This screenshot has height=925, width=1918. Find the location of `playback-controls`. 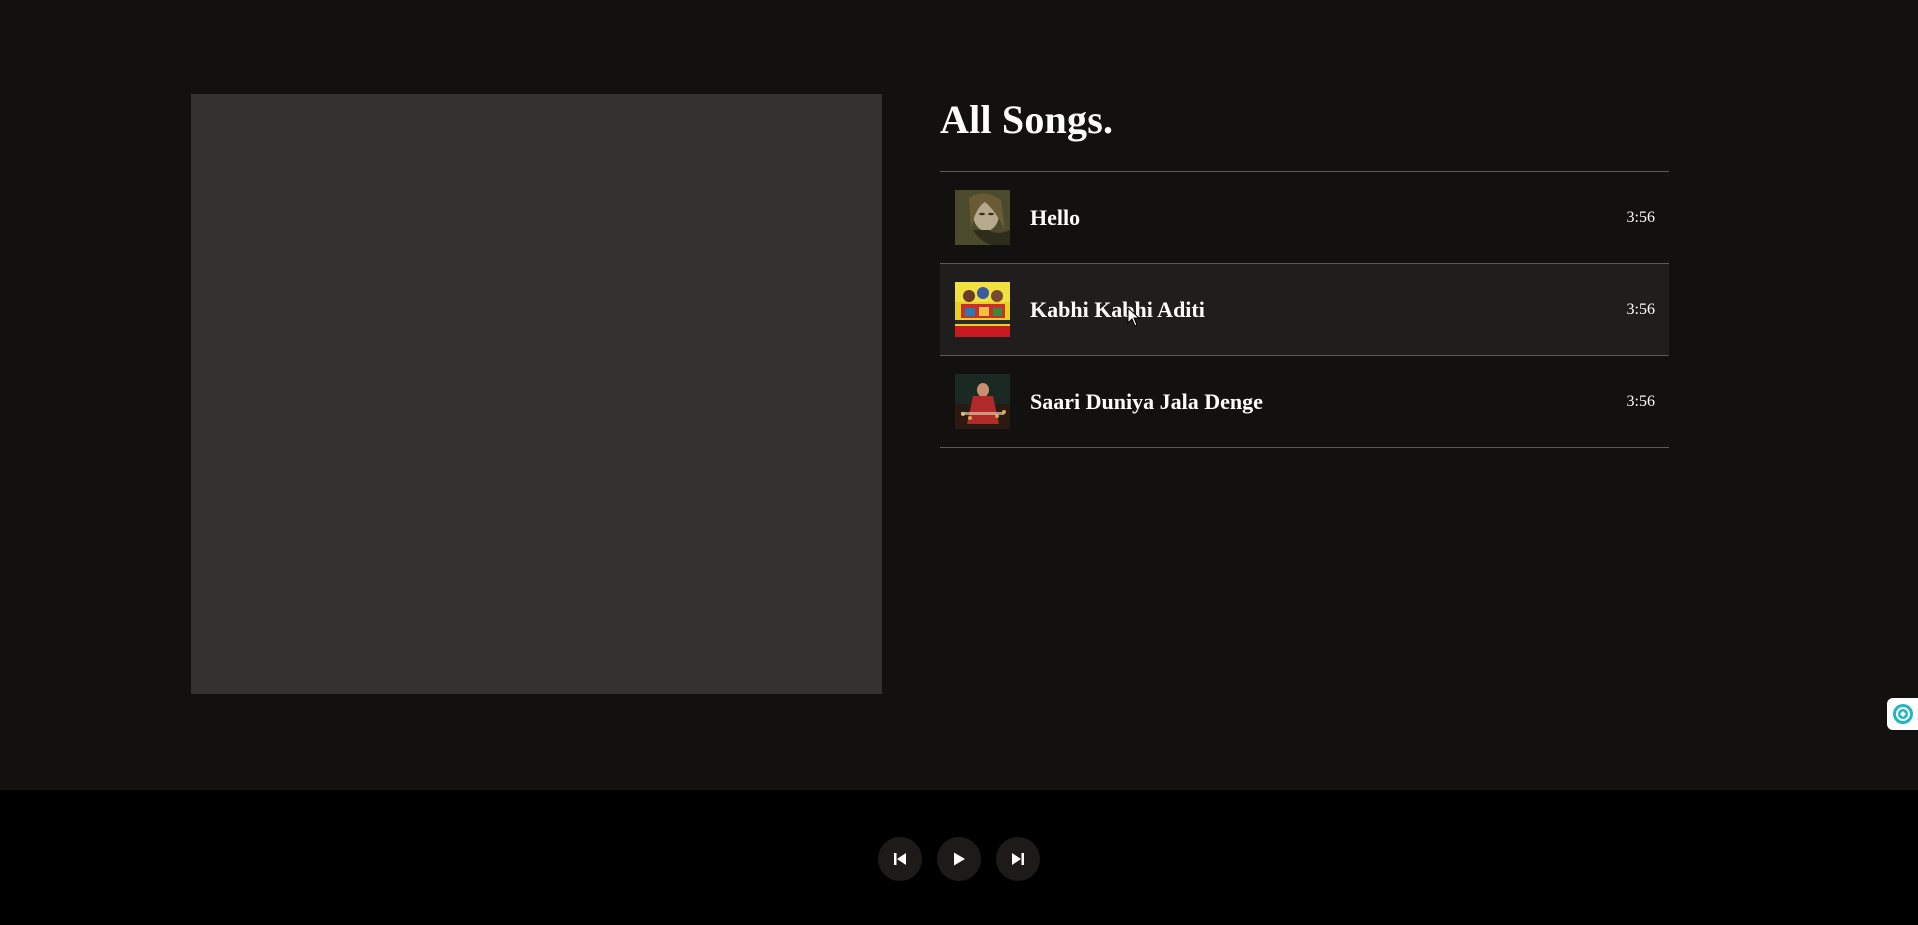

playback-controls is located at coordinates (959, 859).